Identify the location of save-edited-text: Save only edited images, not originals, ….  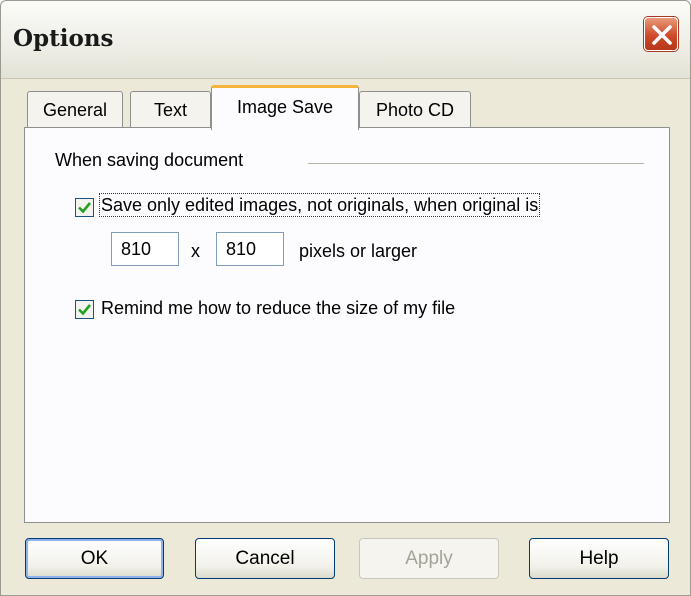
(319, 205).